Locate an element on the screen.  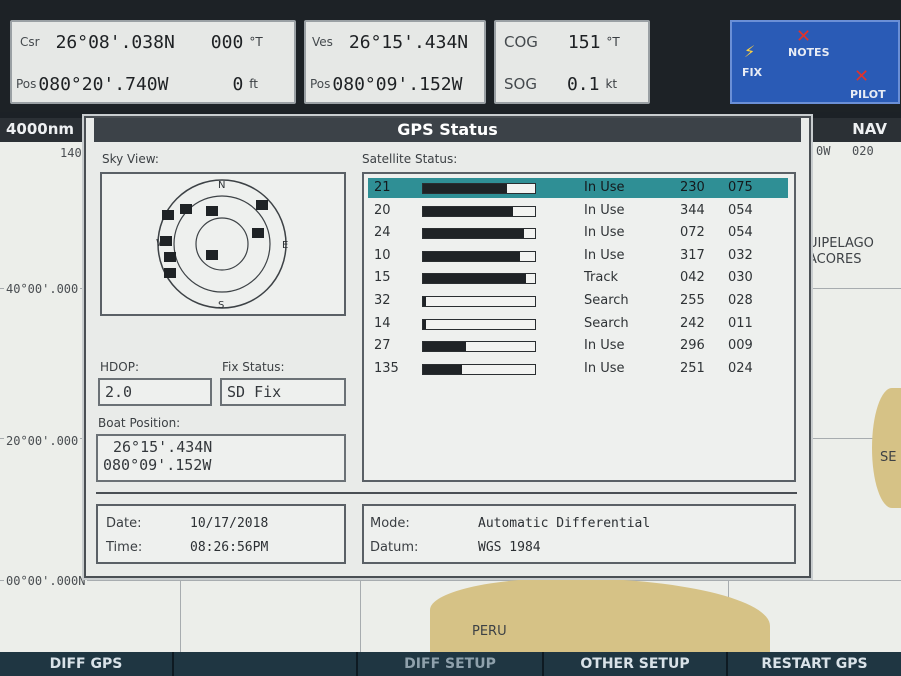
satellite-prn: 20 is located at coordinates (382, 210).